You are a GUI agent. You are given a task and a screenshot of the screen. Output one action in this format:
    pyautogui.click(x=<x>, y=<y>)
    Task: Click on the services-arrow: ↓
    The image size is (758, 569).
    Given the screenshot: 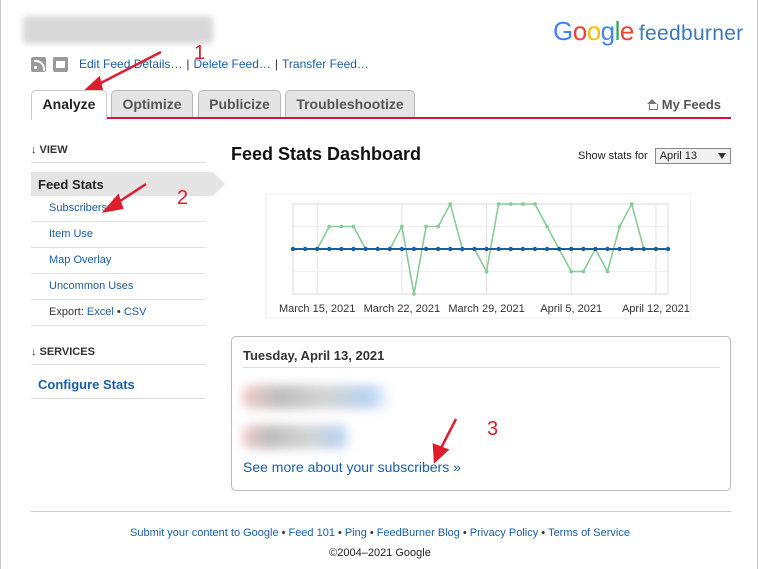 What is the action you would take?
    pyautogui.click(x=34, y=352)
    